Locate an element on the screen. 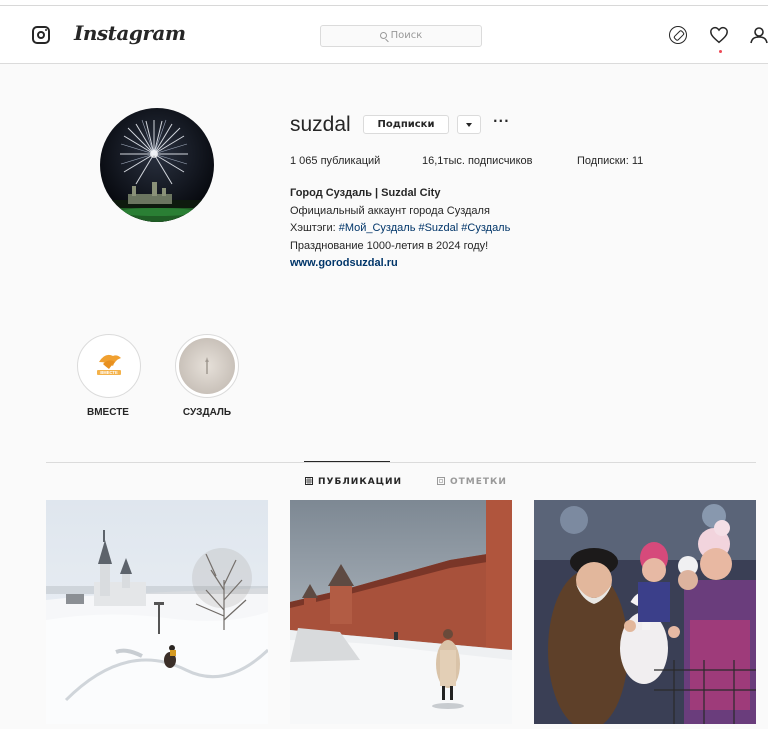  active-tab-indicator is located at coordinates (347, 461).